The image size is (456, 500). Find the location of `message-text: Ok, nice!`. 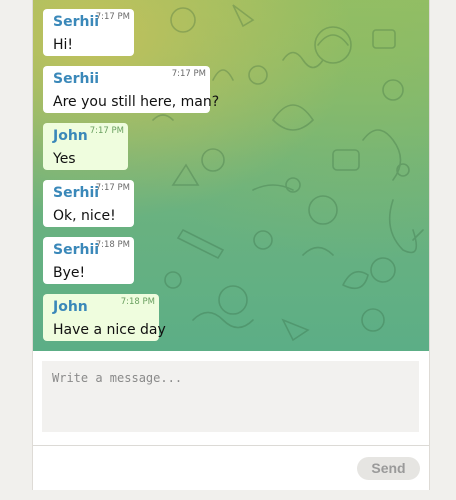

message-text: Ok, nice! is located at coordinates (84, 216).